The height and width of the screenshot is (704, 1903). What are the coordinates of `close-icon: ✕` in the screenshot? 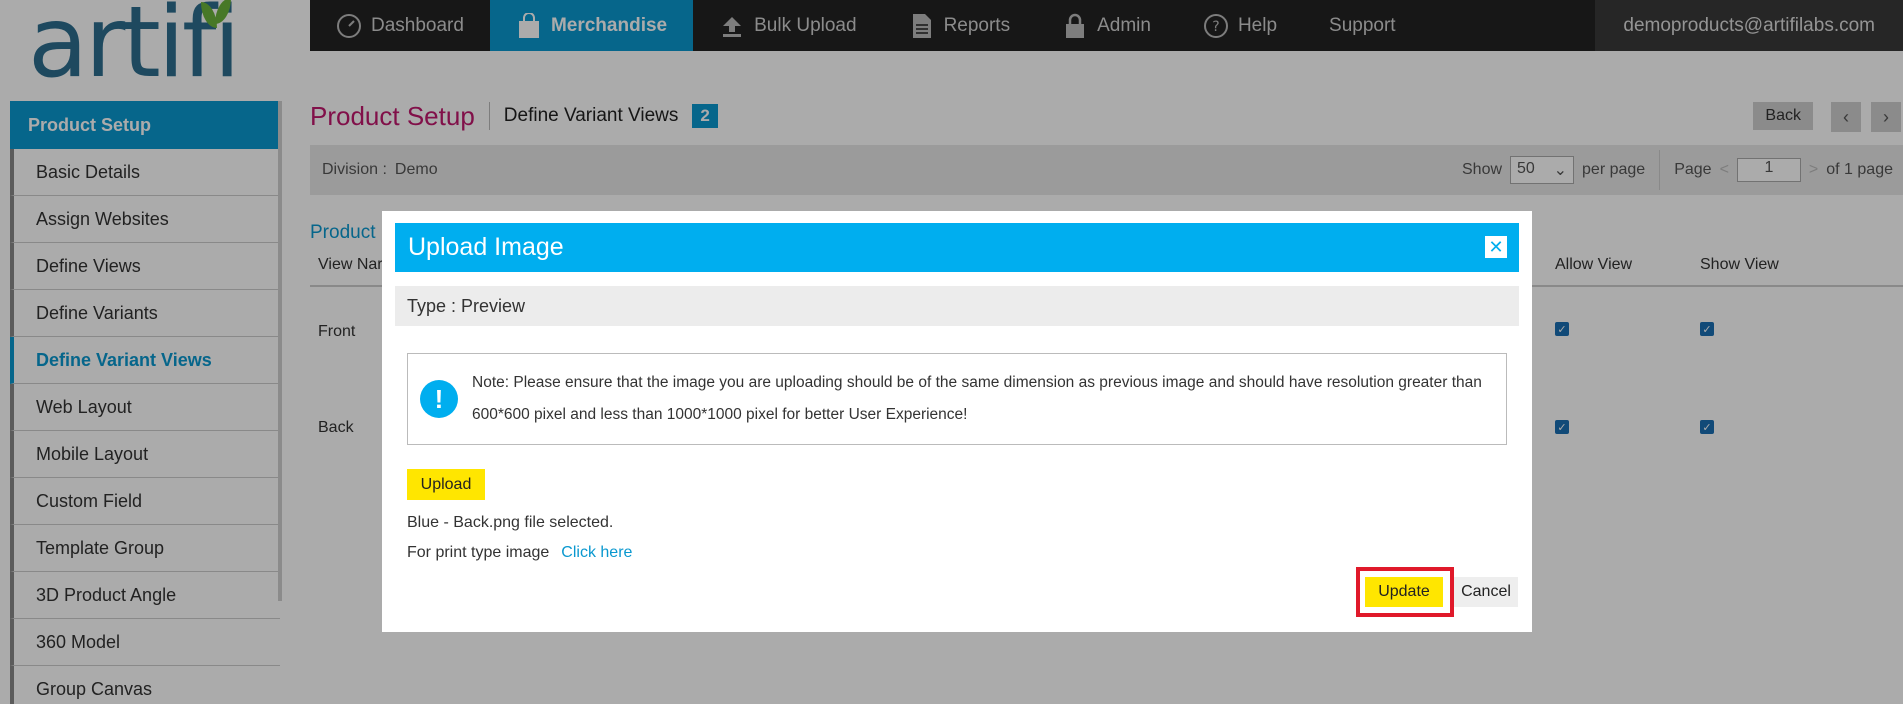 It's located at (1496, 247).